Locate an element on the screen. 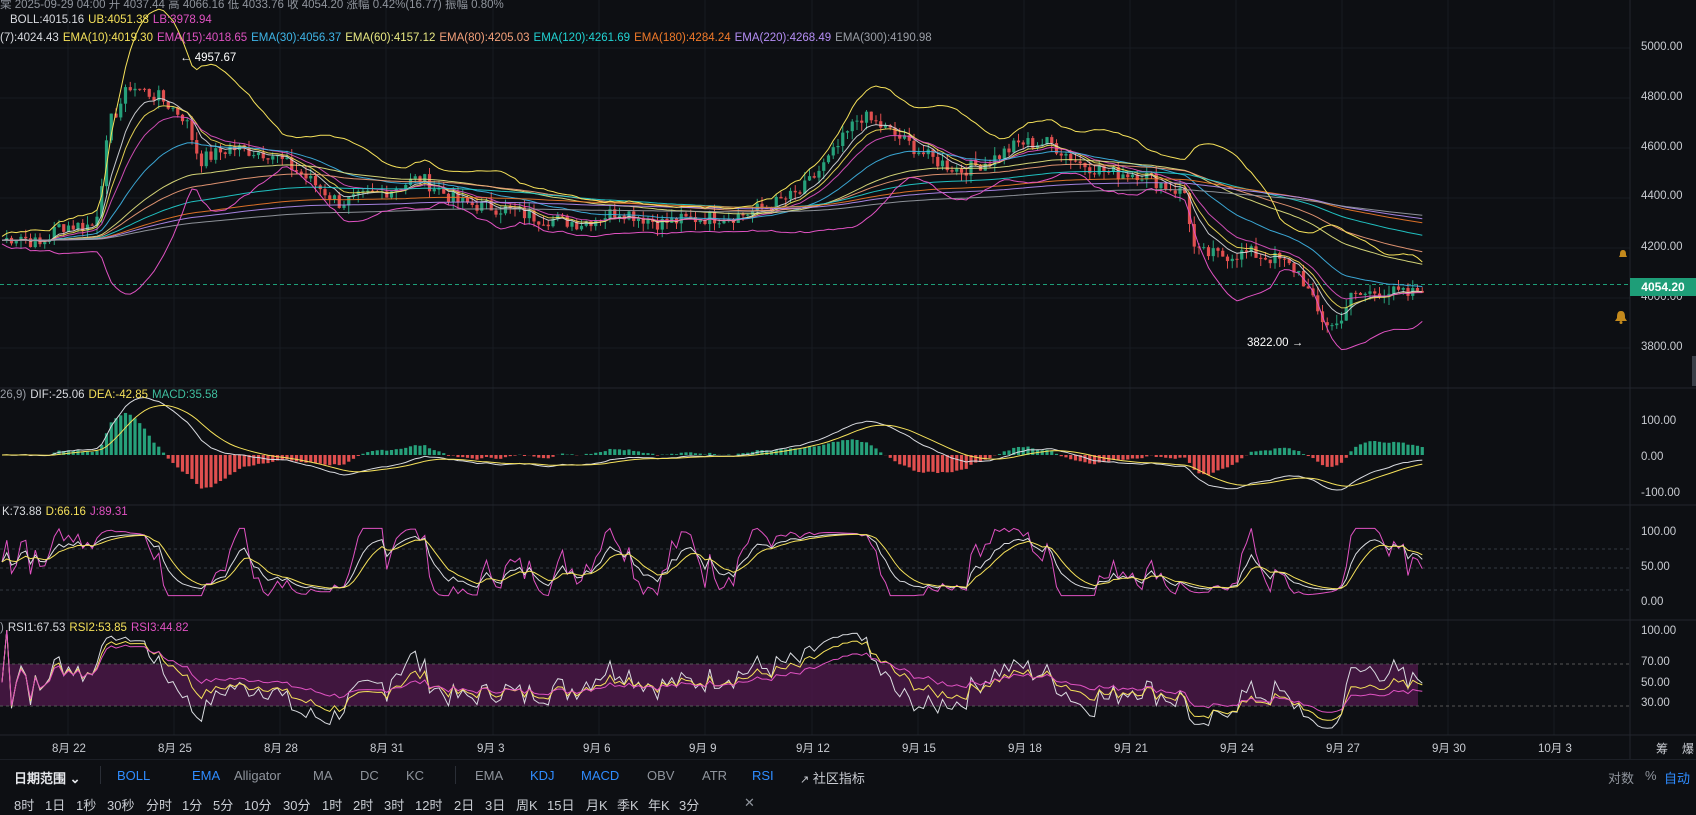 This screenshot has height=815, width=1696. timeframe-18: 季K is located at coordinates (628, 804).